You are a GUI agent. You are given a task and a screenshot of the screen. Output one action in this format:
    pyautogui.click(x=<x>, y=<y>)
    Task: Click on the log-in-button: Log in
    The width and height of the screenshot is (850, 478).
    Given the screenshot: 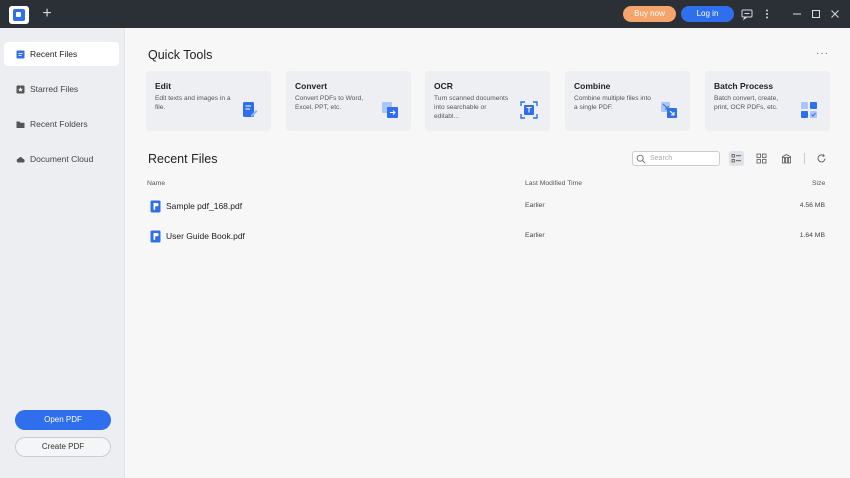 What is the action you would take?
    pyautogui.click(x=707, y=14)
    